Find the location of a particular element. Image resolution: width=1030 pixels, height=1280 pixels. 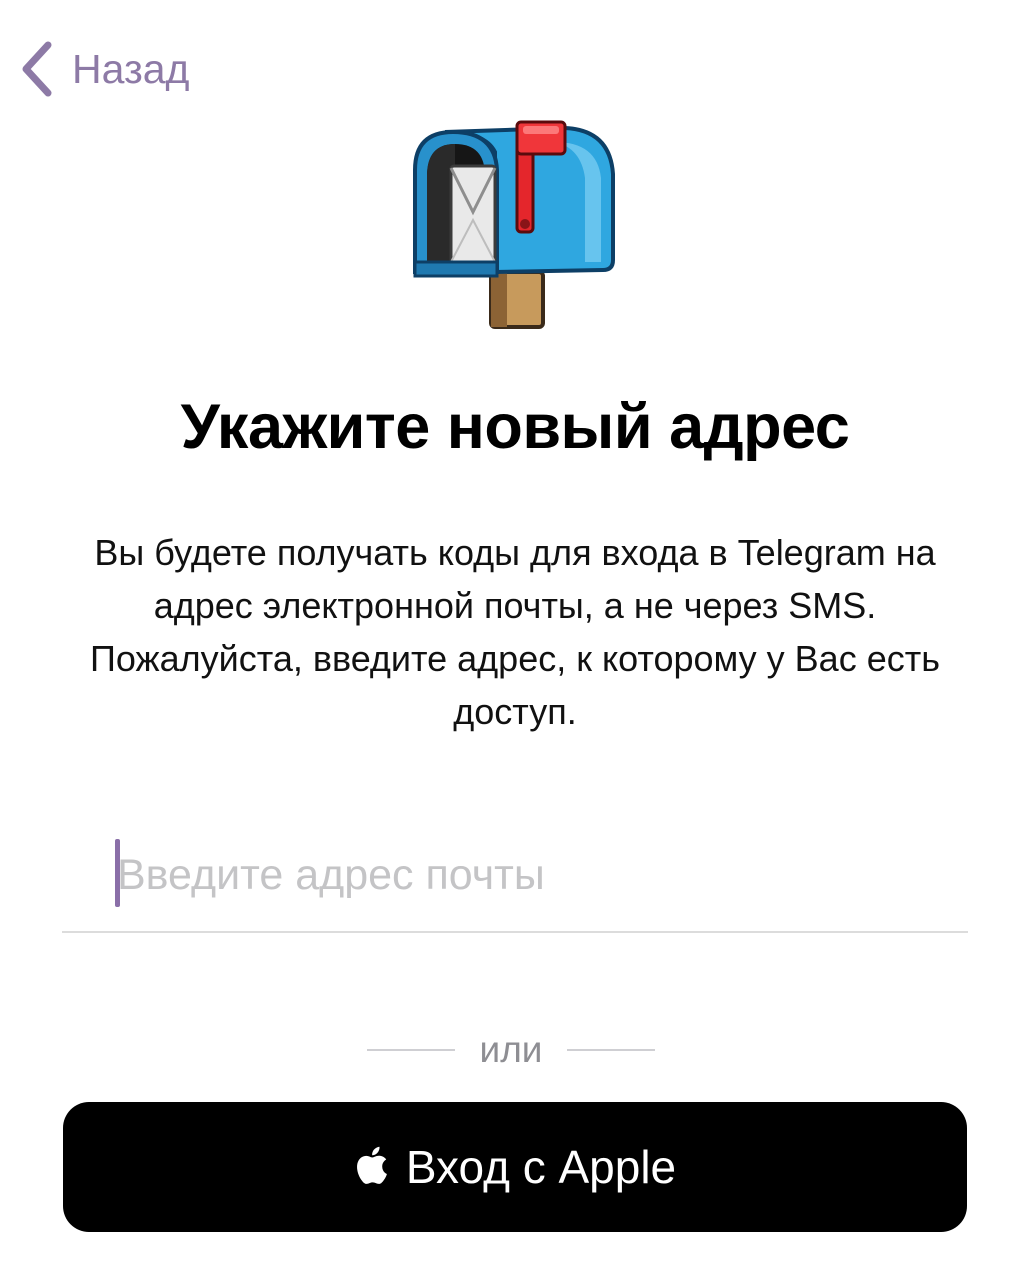

sign-in-with-apple-button: Вход с Apple is located at coordinates (515, 1167).